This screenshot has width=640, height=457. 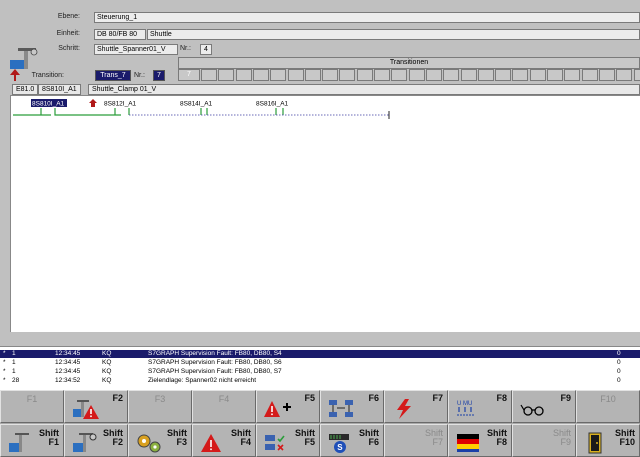 What do you see at coordinates (14, 362) in the screenshot?
I see `alarm-number: 1` at bounding box center [14, 362].